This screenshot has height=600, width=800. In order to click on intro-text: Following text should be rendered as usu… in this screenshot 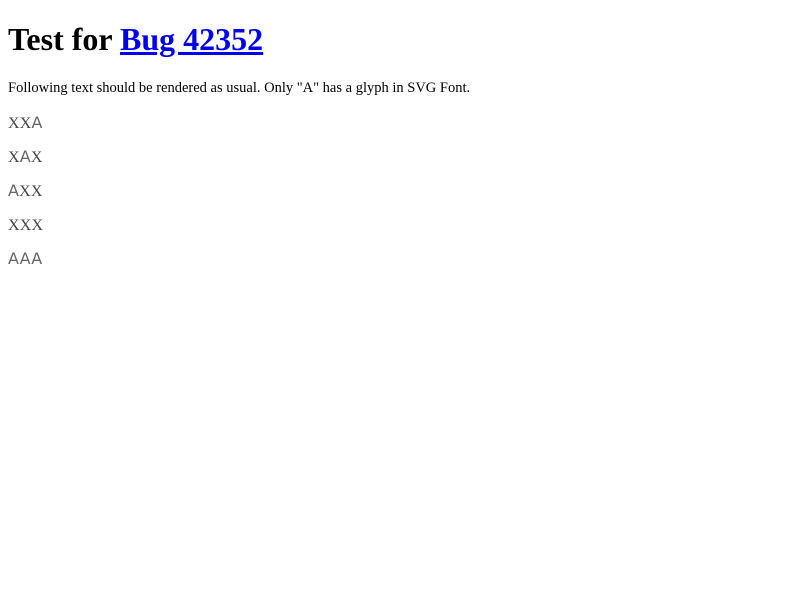, I will do `click(239, 88)`.